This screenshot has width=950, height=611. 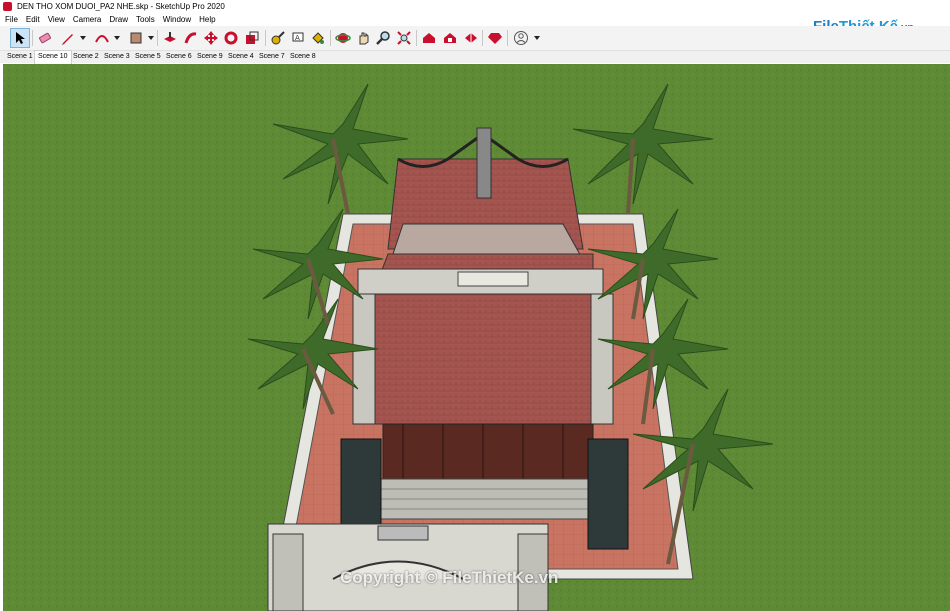 I want to click on text-tool-button: A, so click(x=298, y=38).